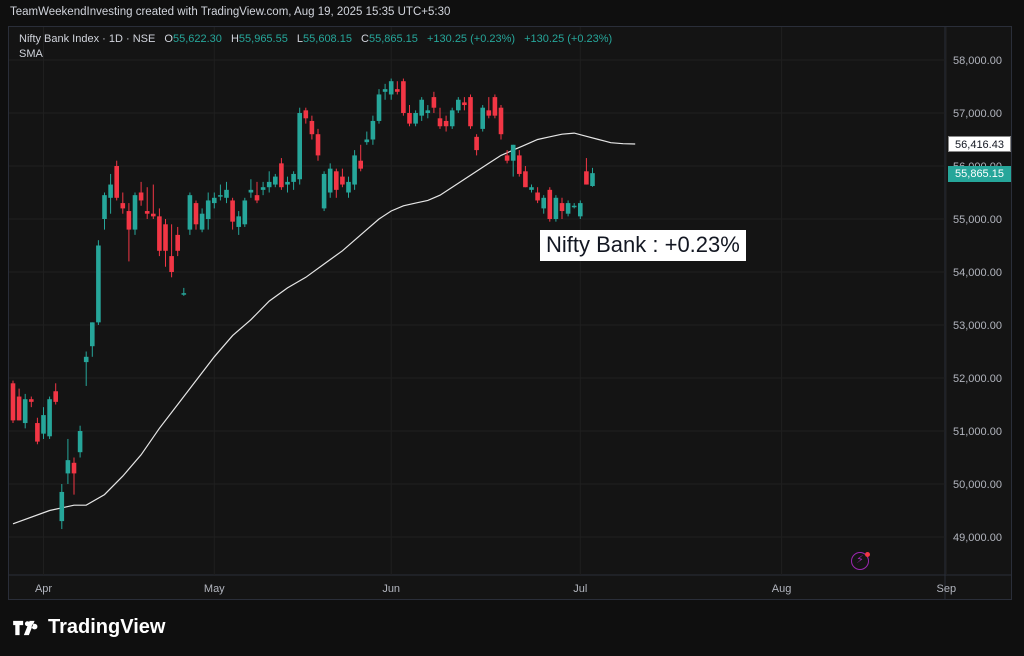  I want to click on legend-change-secondary: +130.25 (+0.23%), so click(568, 39).